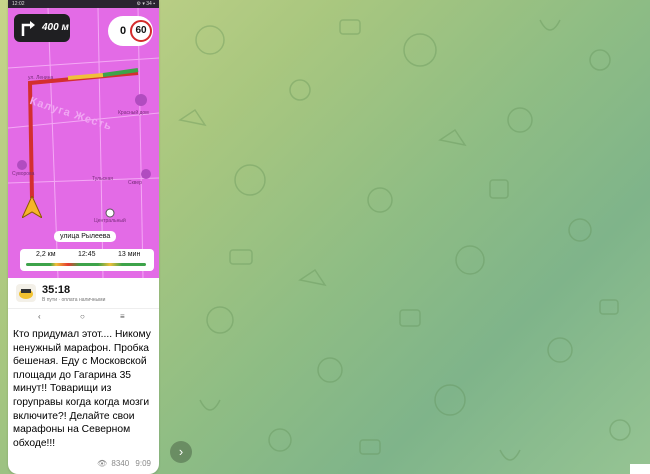 The width and height of the screenshot is (650, 474). I want to click on map-label: Центральный, so click(110, 221).